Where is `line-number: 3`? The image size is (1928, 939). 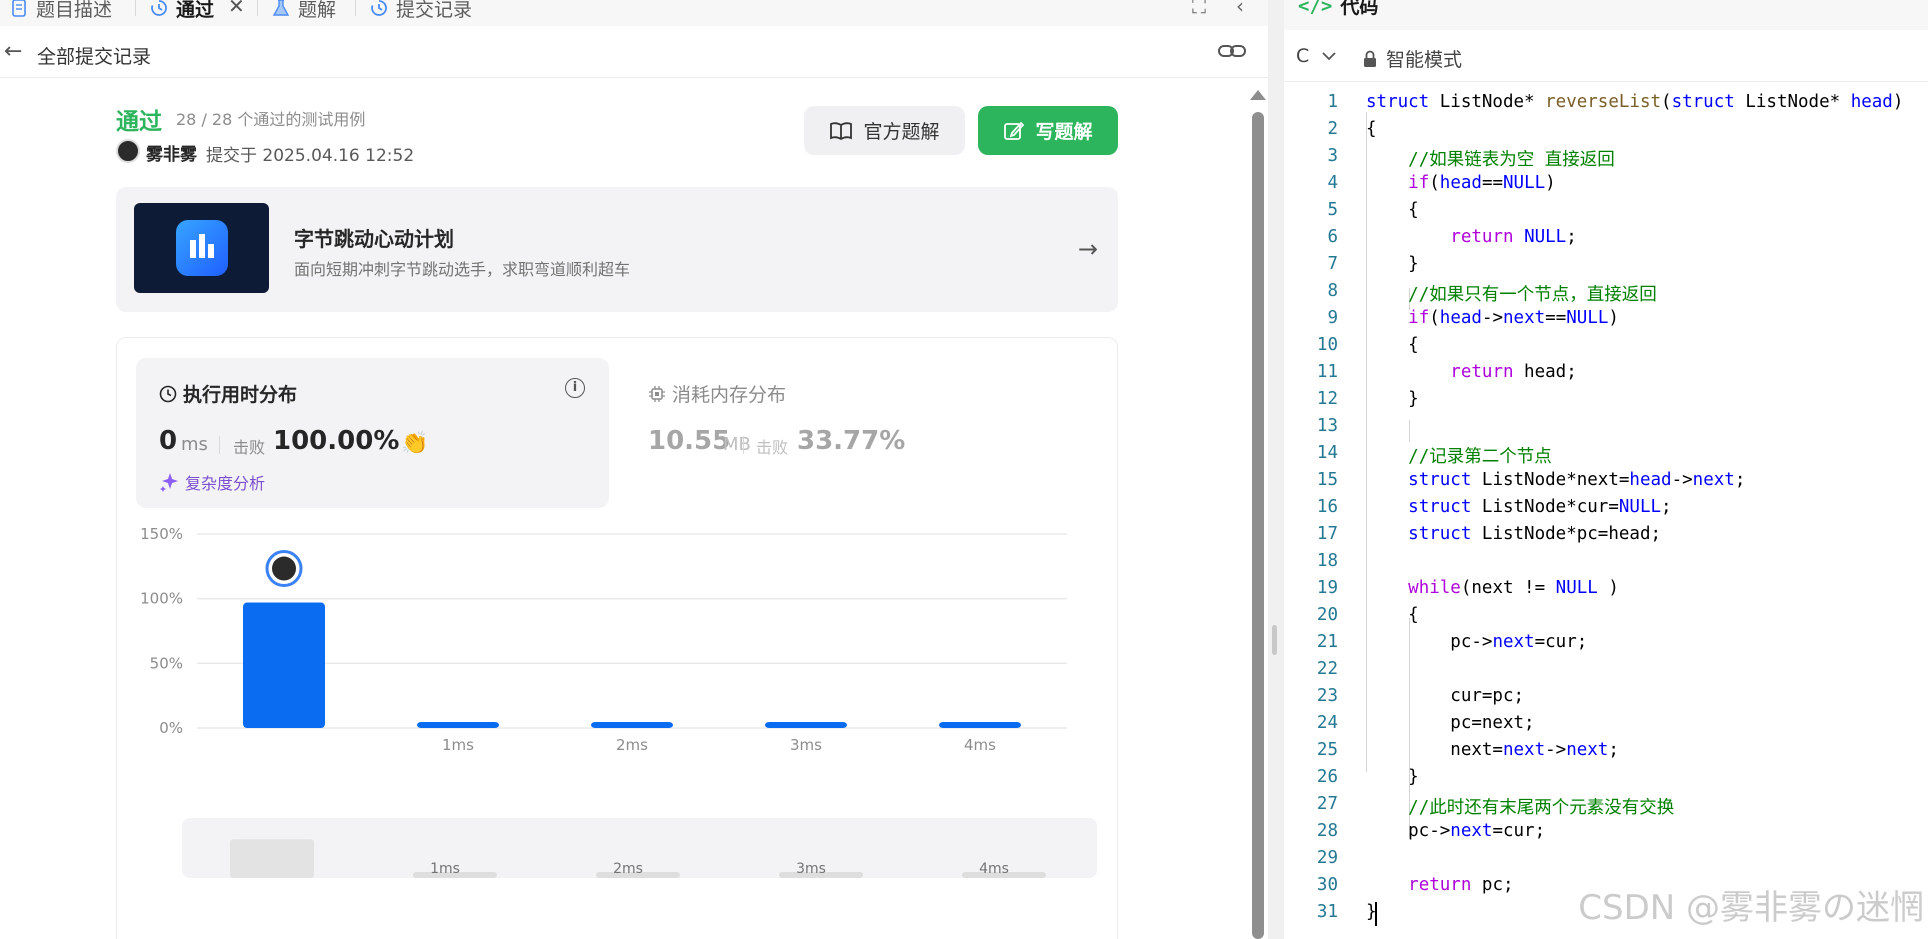 line-number: 3 is located at coordinates (1332, 156).